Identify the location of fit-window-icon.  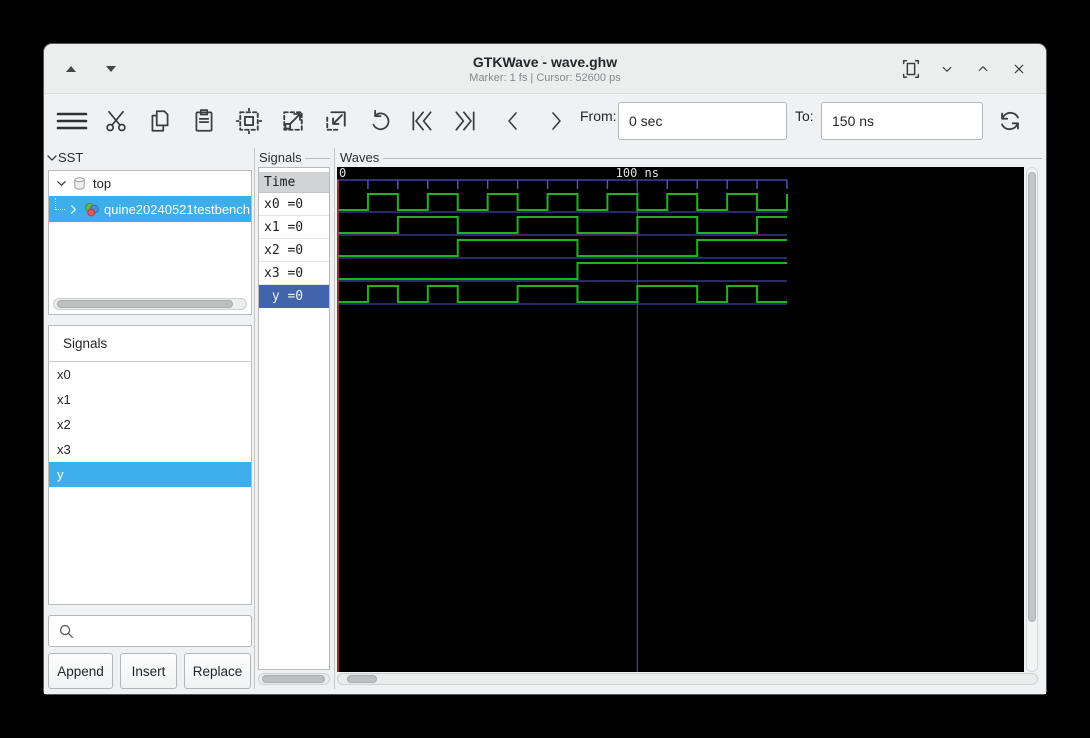
(911, 69).